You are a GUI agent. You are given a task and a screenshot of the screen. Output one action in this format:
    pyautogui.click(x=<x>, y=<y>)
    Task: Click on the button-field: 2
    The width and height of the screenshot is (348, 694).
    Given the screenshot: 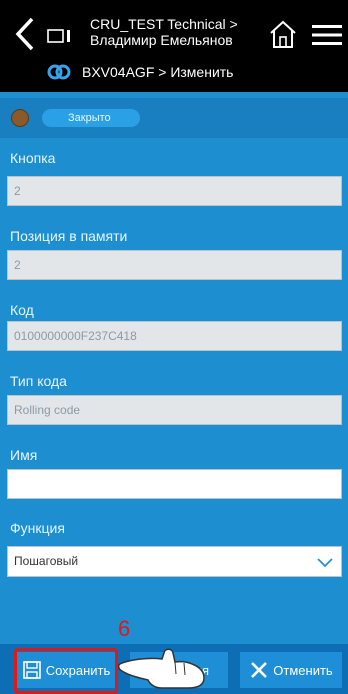 What is the action you would take?
    pyautogui.click(x=174, y=191)
    